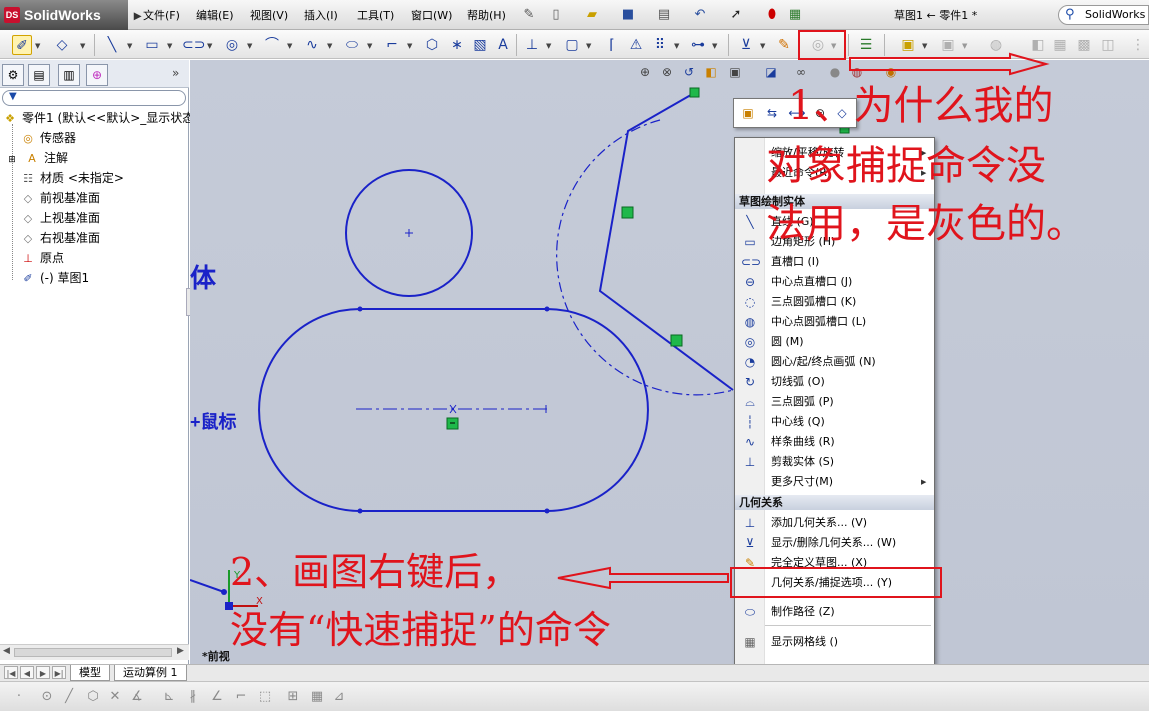 Image resolution: width=1149 pixels, height=711 pixels. I want to click on intersection-icon: ✕, so click(115, 697).